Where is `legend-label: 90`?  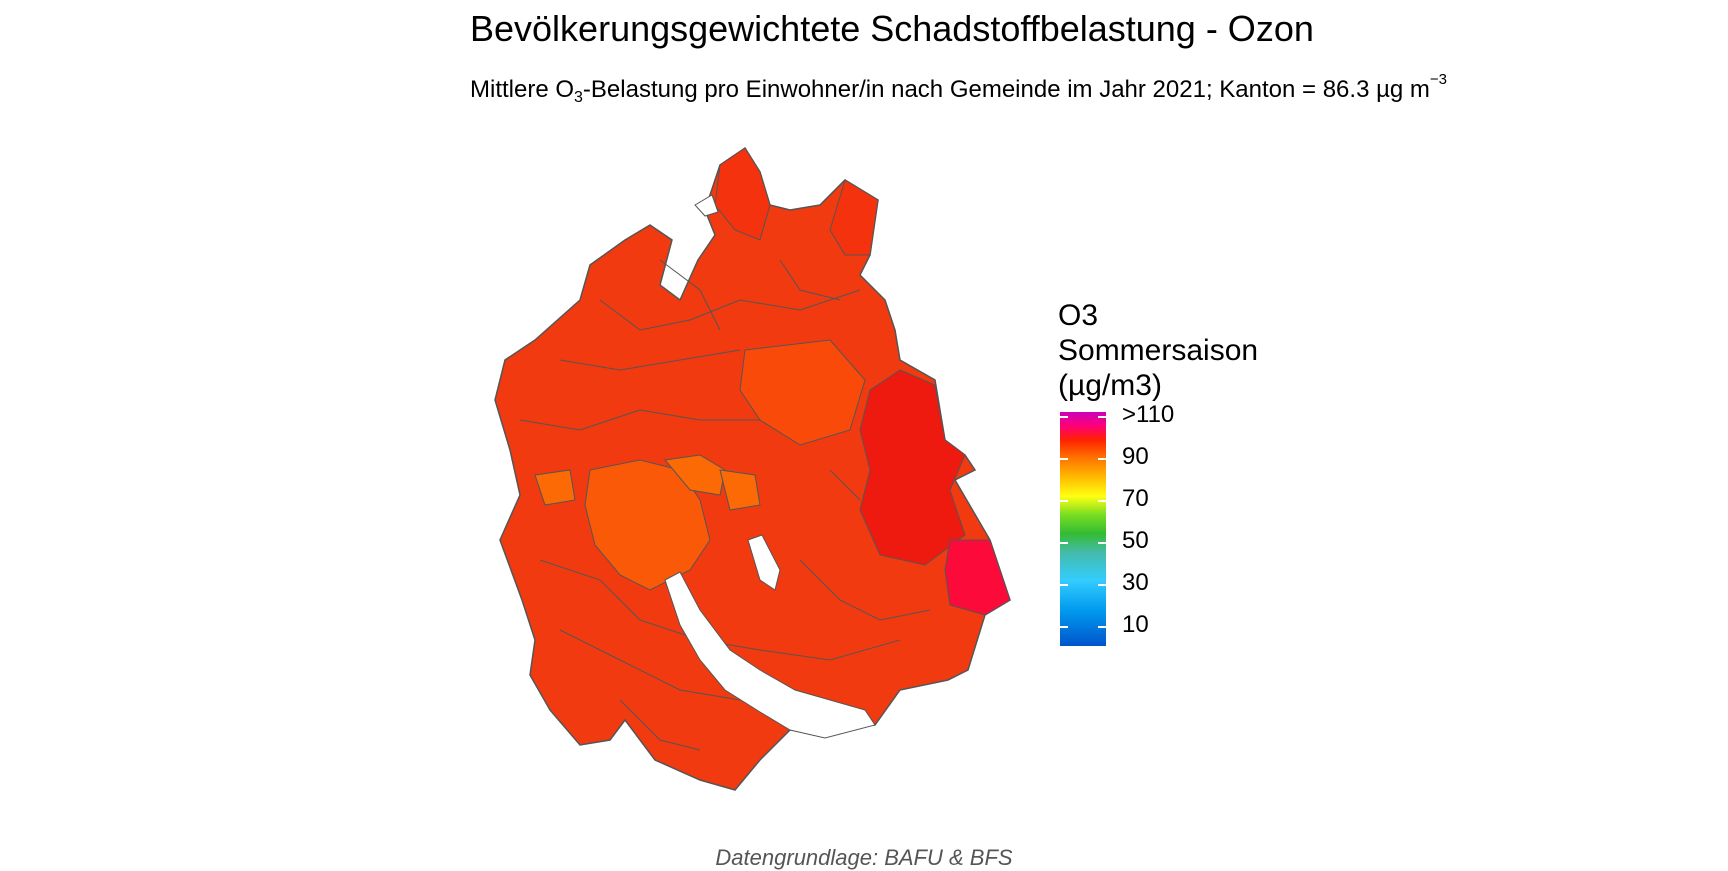
legend-label: 90 is located at coordinates (1135, 456).